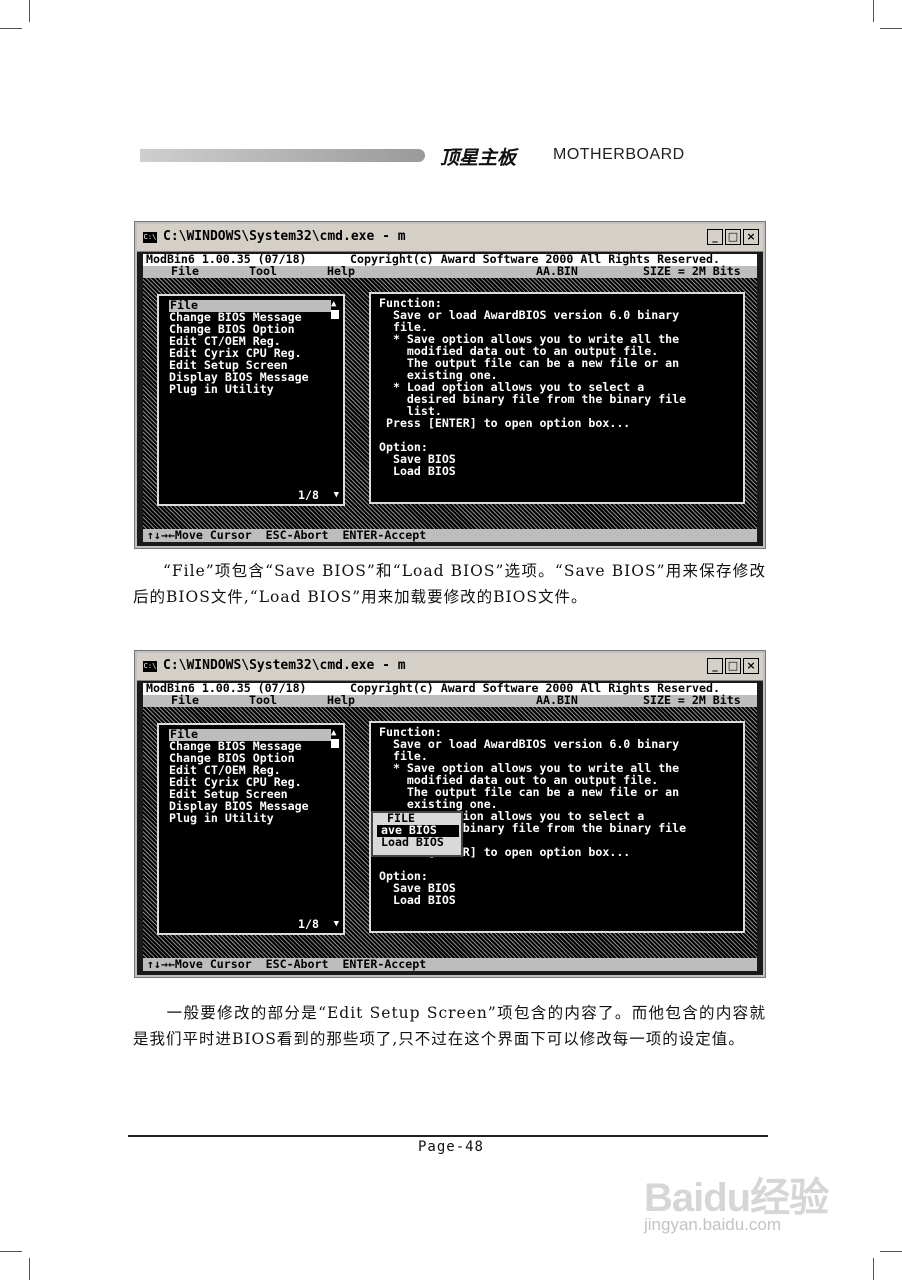  Describe the element at coordinates (418, 842) in the screenshot. I see `popup-option-load-bios: Load BIOS` at that location.